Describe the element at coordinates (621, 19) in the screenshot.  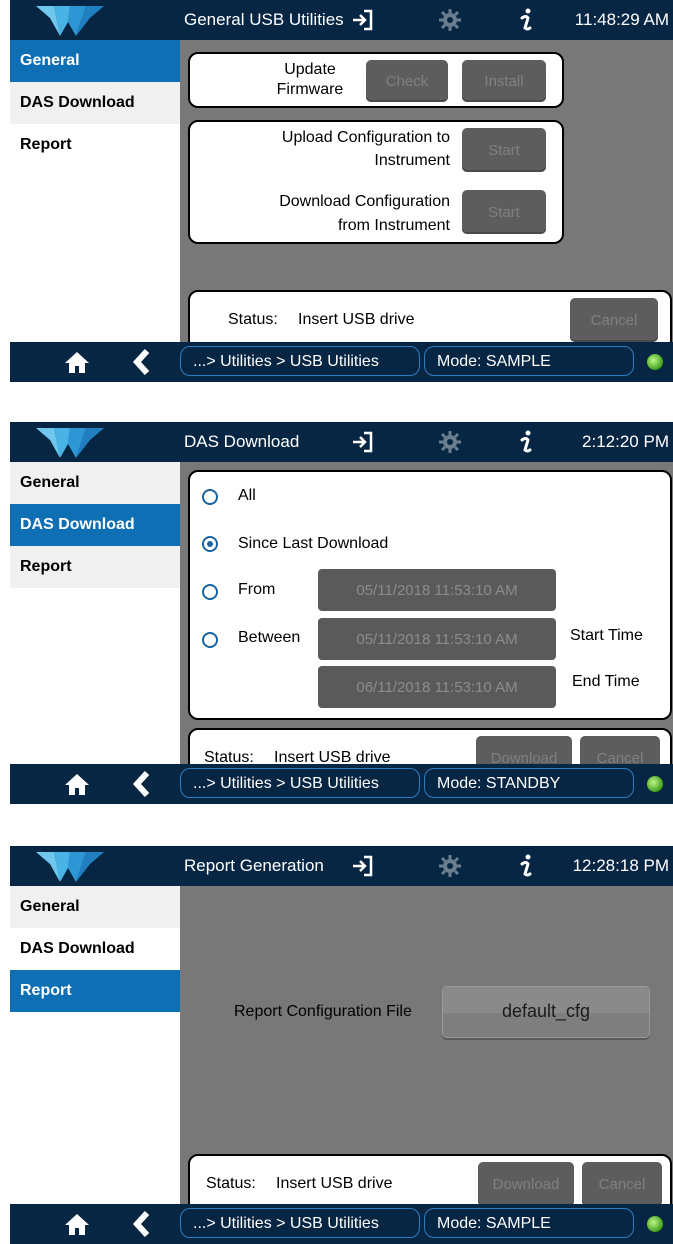
I see `clock: 11:48:29 AM` at that location.